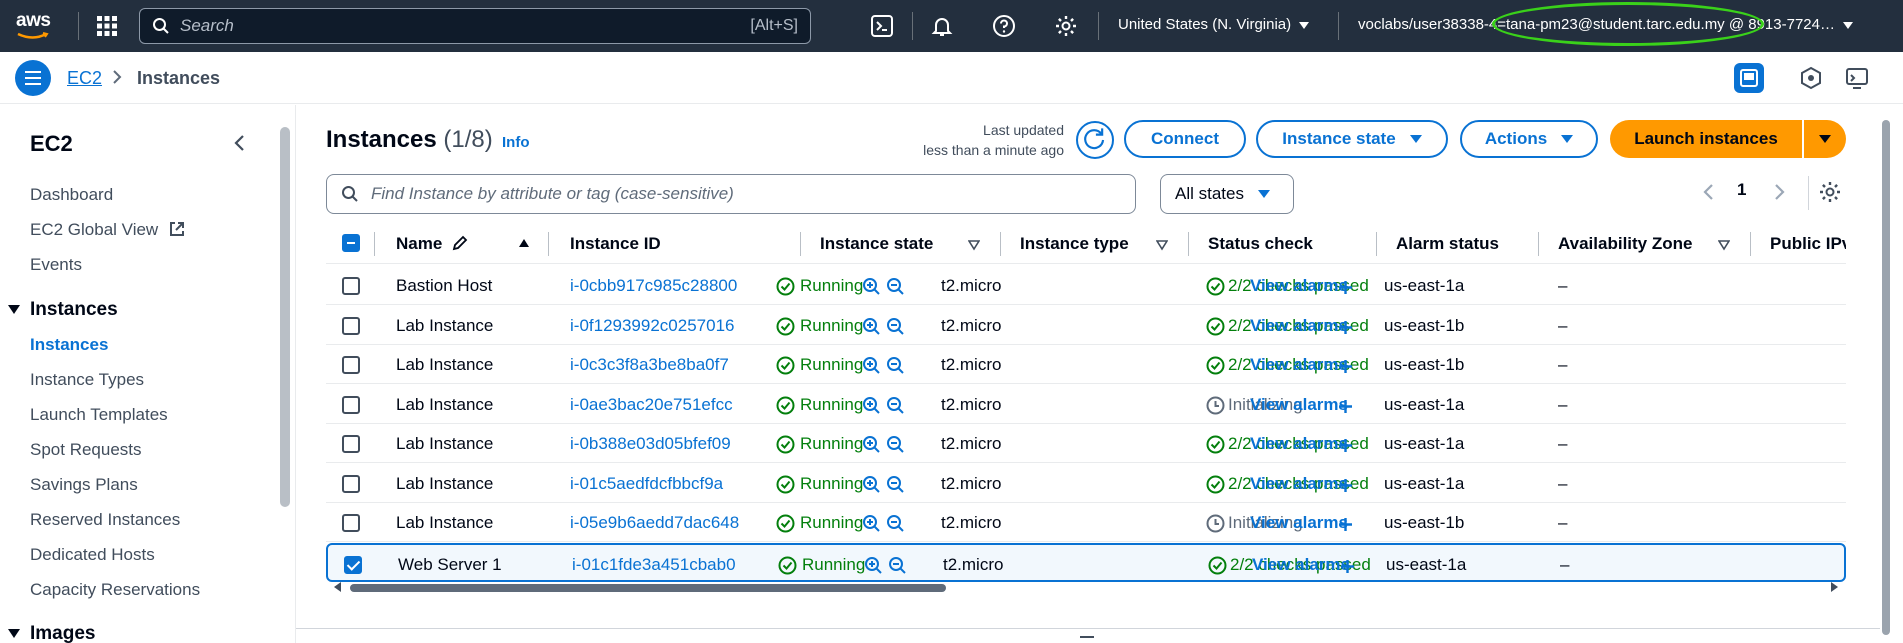 The height and width of the screenshot is (643, 1903). Describe the element at coordinates (105, 520) in the screenshot. I see `sidebar-item-reserved-instances: Reserved Instances` at that location.